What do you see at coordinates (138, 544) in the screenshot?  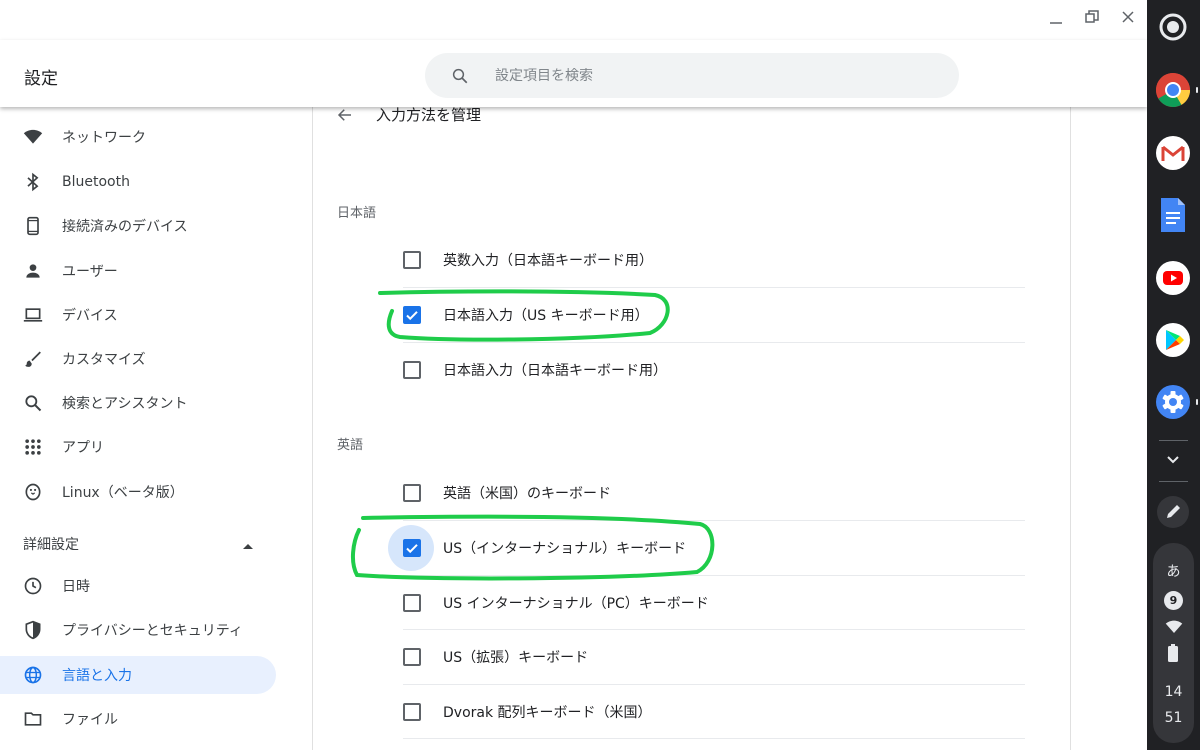 I see `advanced-settings-toggle: 詳細設定` at bounding box center [138, 544].